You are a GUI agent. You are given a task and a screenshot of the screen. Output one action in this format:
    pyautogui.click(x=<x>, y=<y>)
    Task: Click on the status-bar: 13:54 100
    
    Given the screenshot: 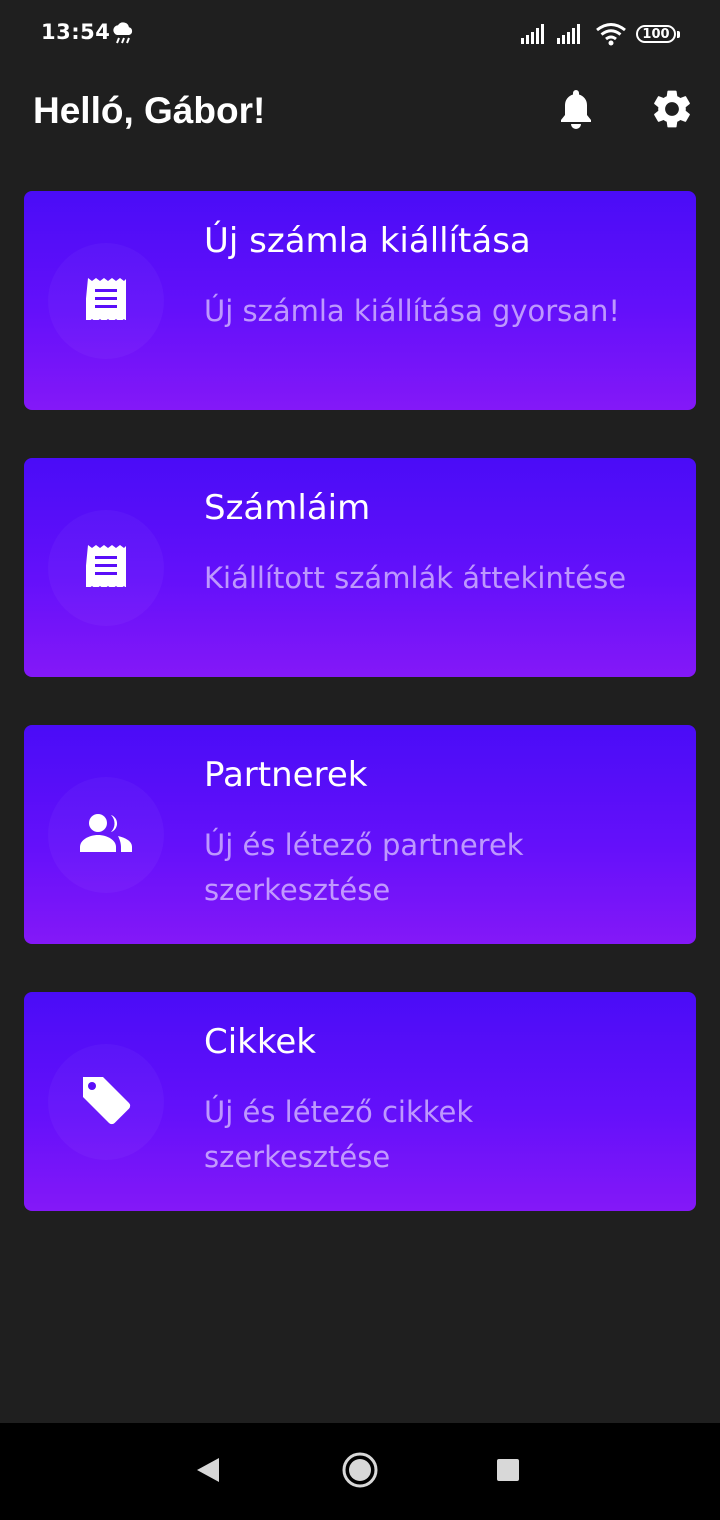 What is the action you would take?
    pyautogui.click(x=360, y=35)
    